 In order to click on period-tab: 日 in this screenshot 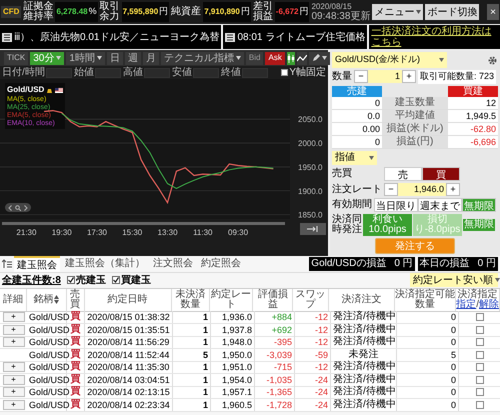, I will do `click(114, 58)`.